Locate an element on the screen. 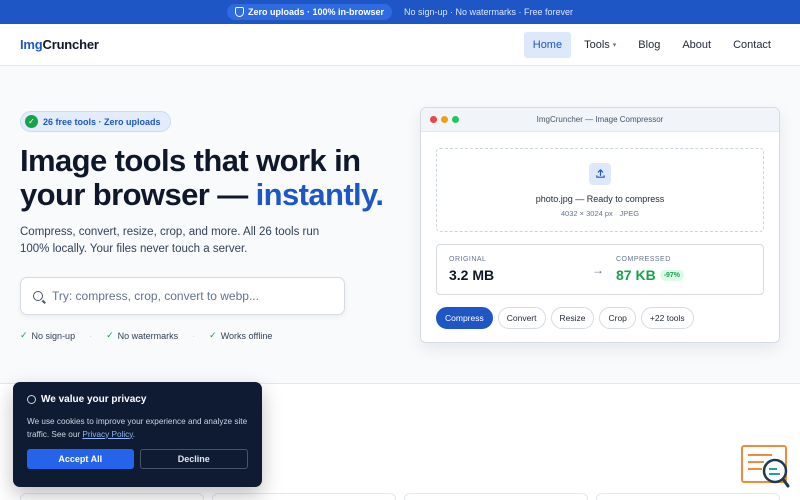 The image size is (800, 500). chip-crop: Crop is located at coordinates (617, 318).